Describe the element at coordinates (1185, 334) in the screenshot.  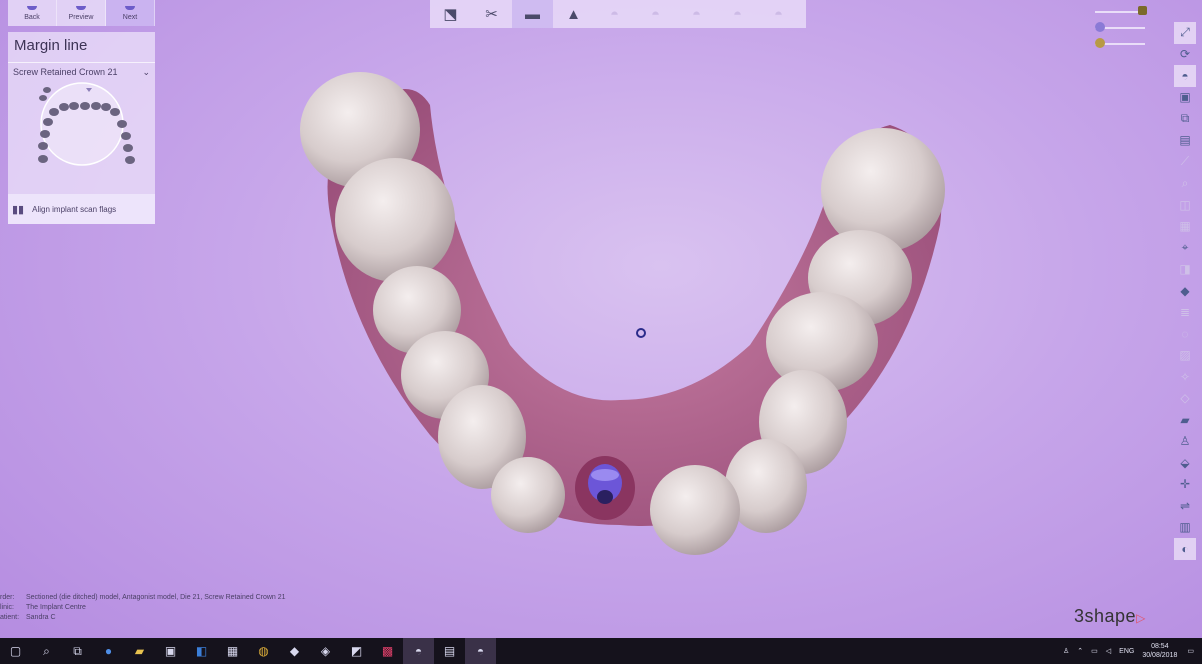
I see `transparency-icon: ◌` at that location.